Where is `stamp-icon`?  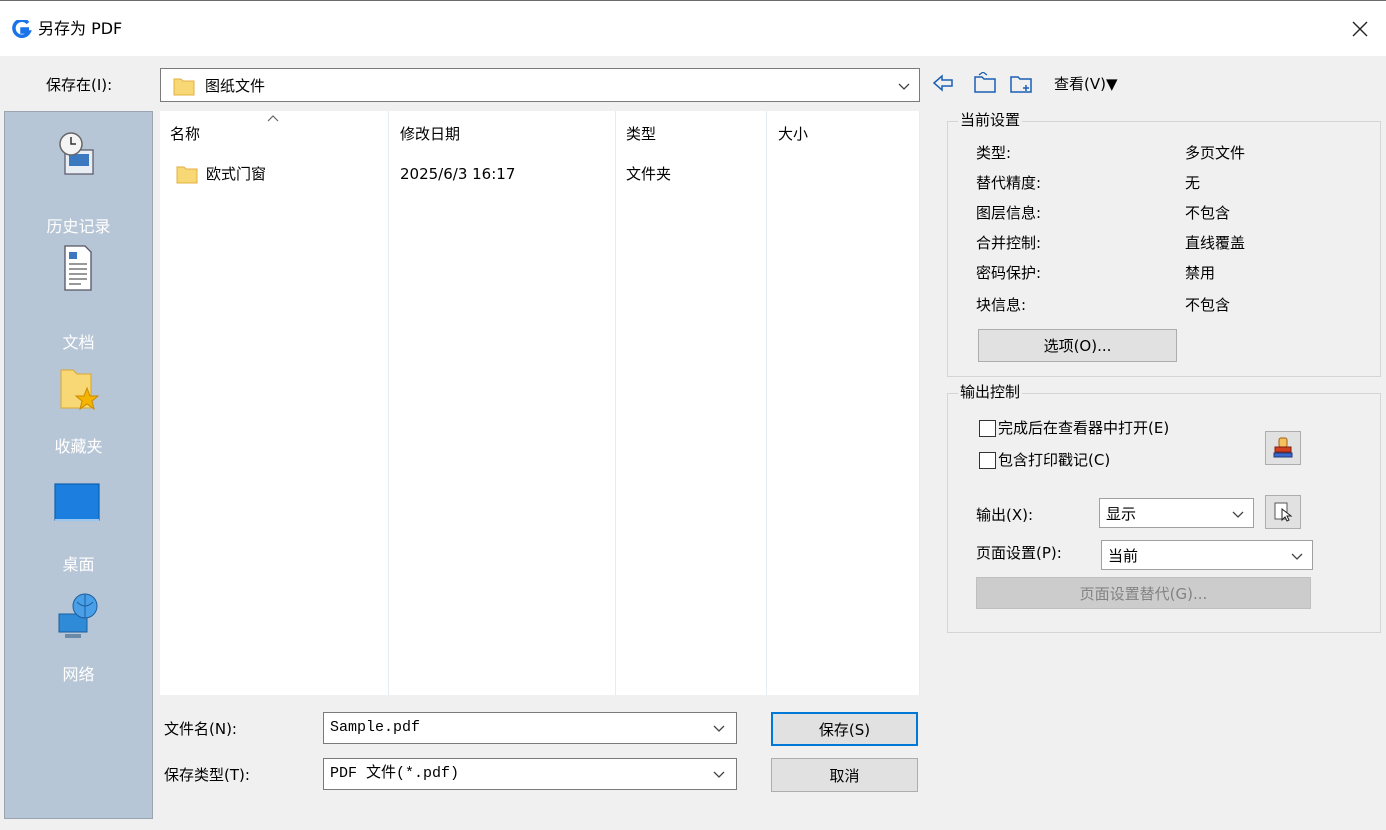 stamp-icon is located at coordinates (1283, 447).